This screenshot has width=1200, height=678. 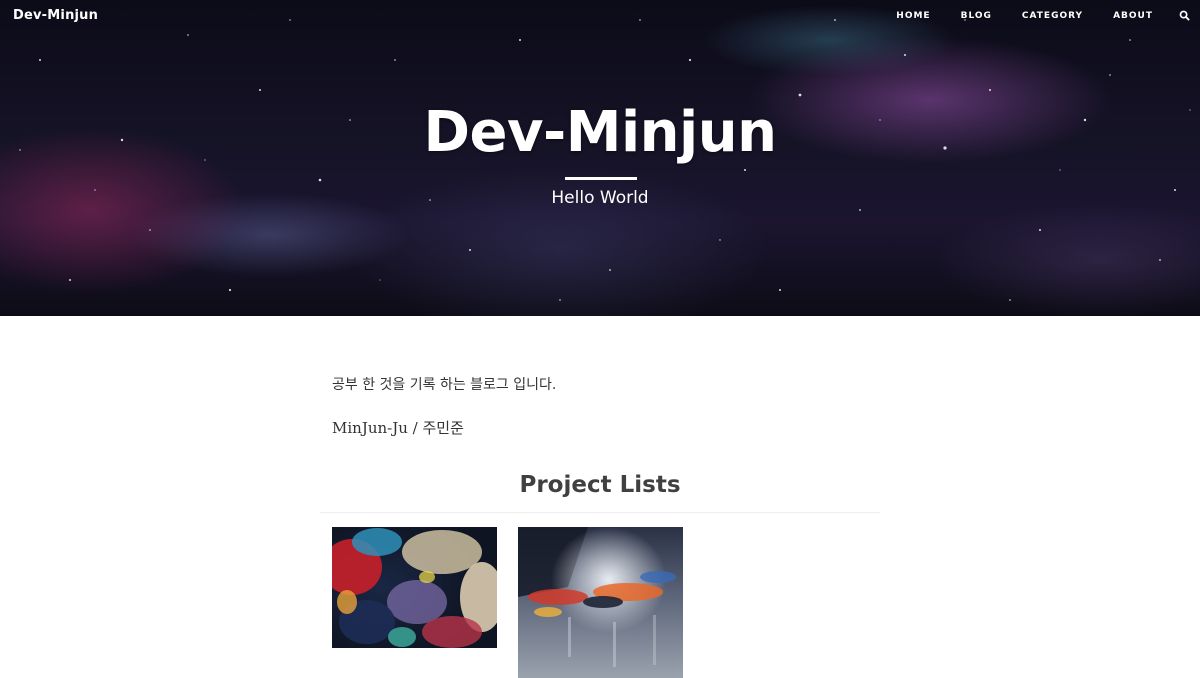 I want to click on nav-home: HOME, so click(x=913, y=16).